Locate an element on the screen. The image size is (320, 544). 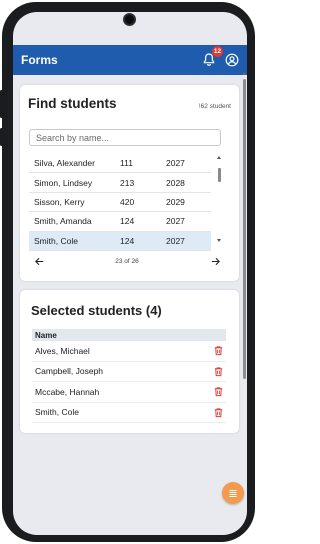
student-row: Simon, Lindsey 213 2028 is located at coordinates (120, 183).